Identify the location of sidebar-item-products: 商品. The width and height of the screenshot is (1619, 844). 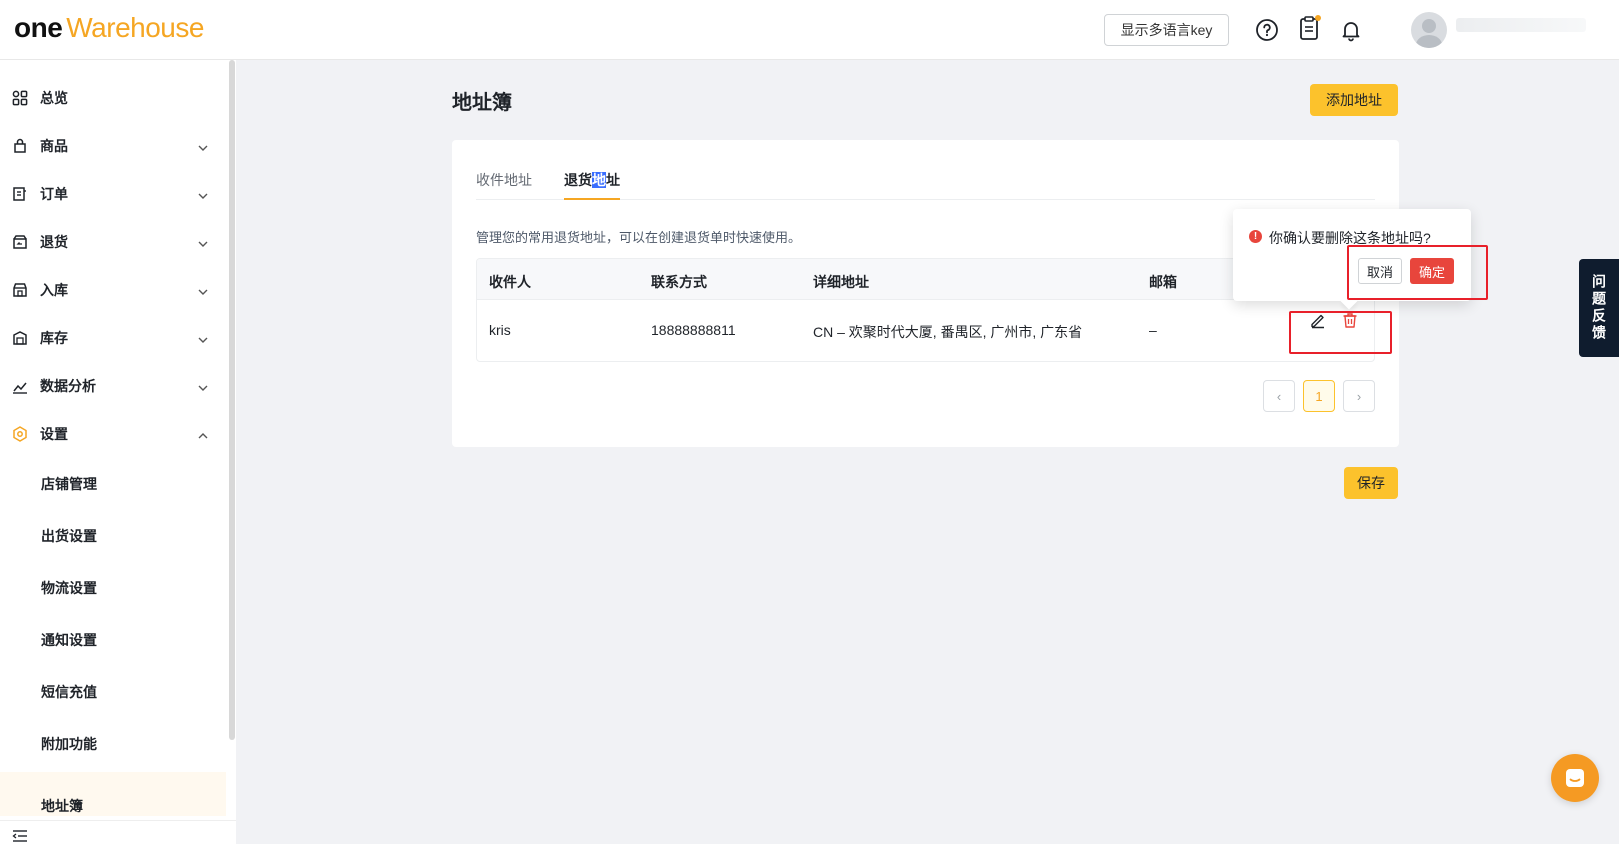
(113, 146).